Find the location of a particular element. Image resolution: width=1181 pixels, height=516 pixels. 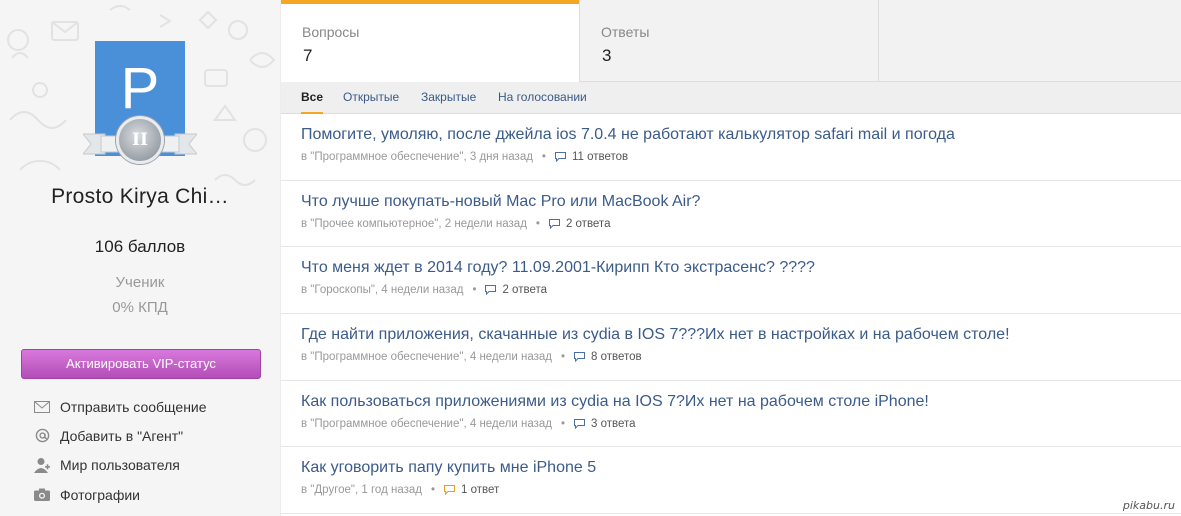

filter-all: Все is located at coordinates (312, 98).